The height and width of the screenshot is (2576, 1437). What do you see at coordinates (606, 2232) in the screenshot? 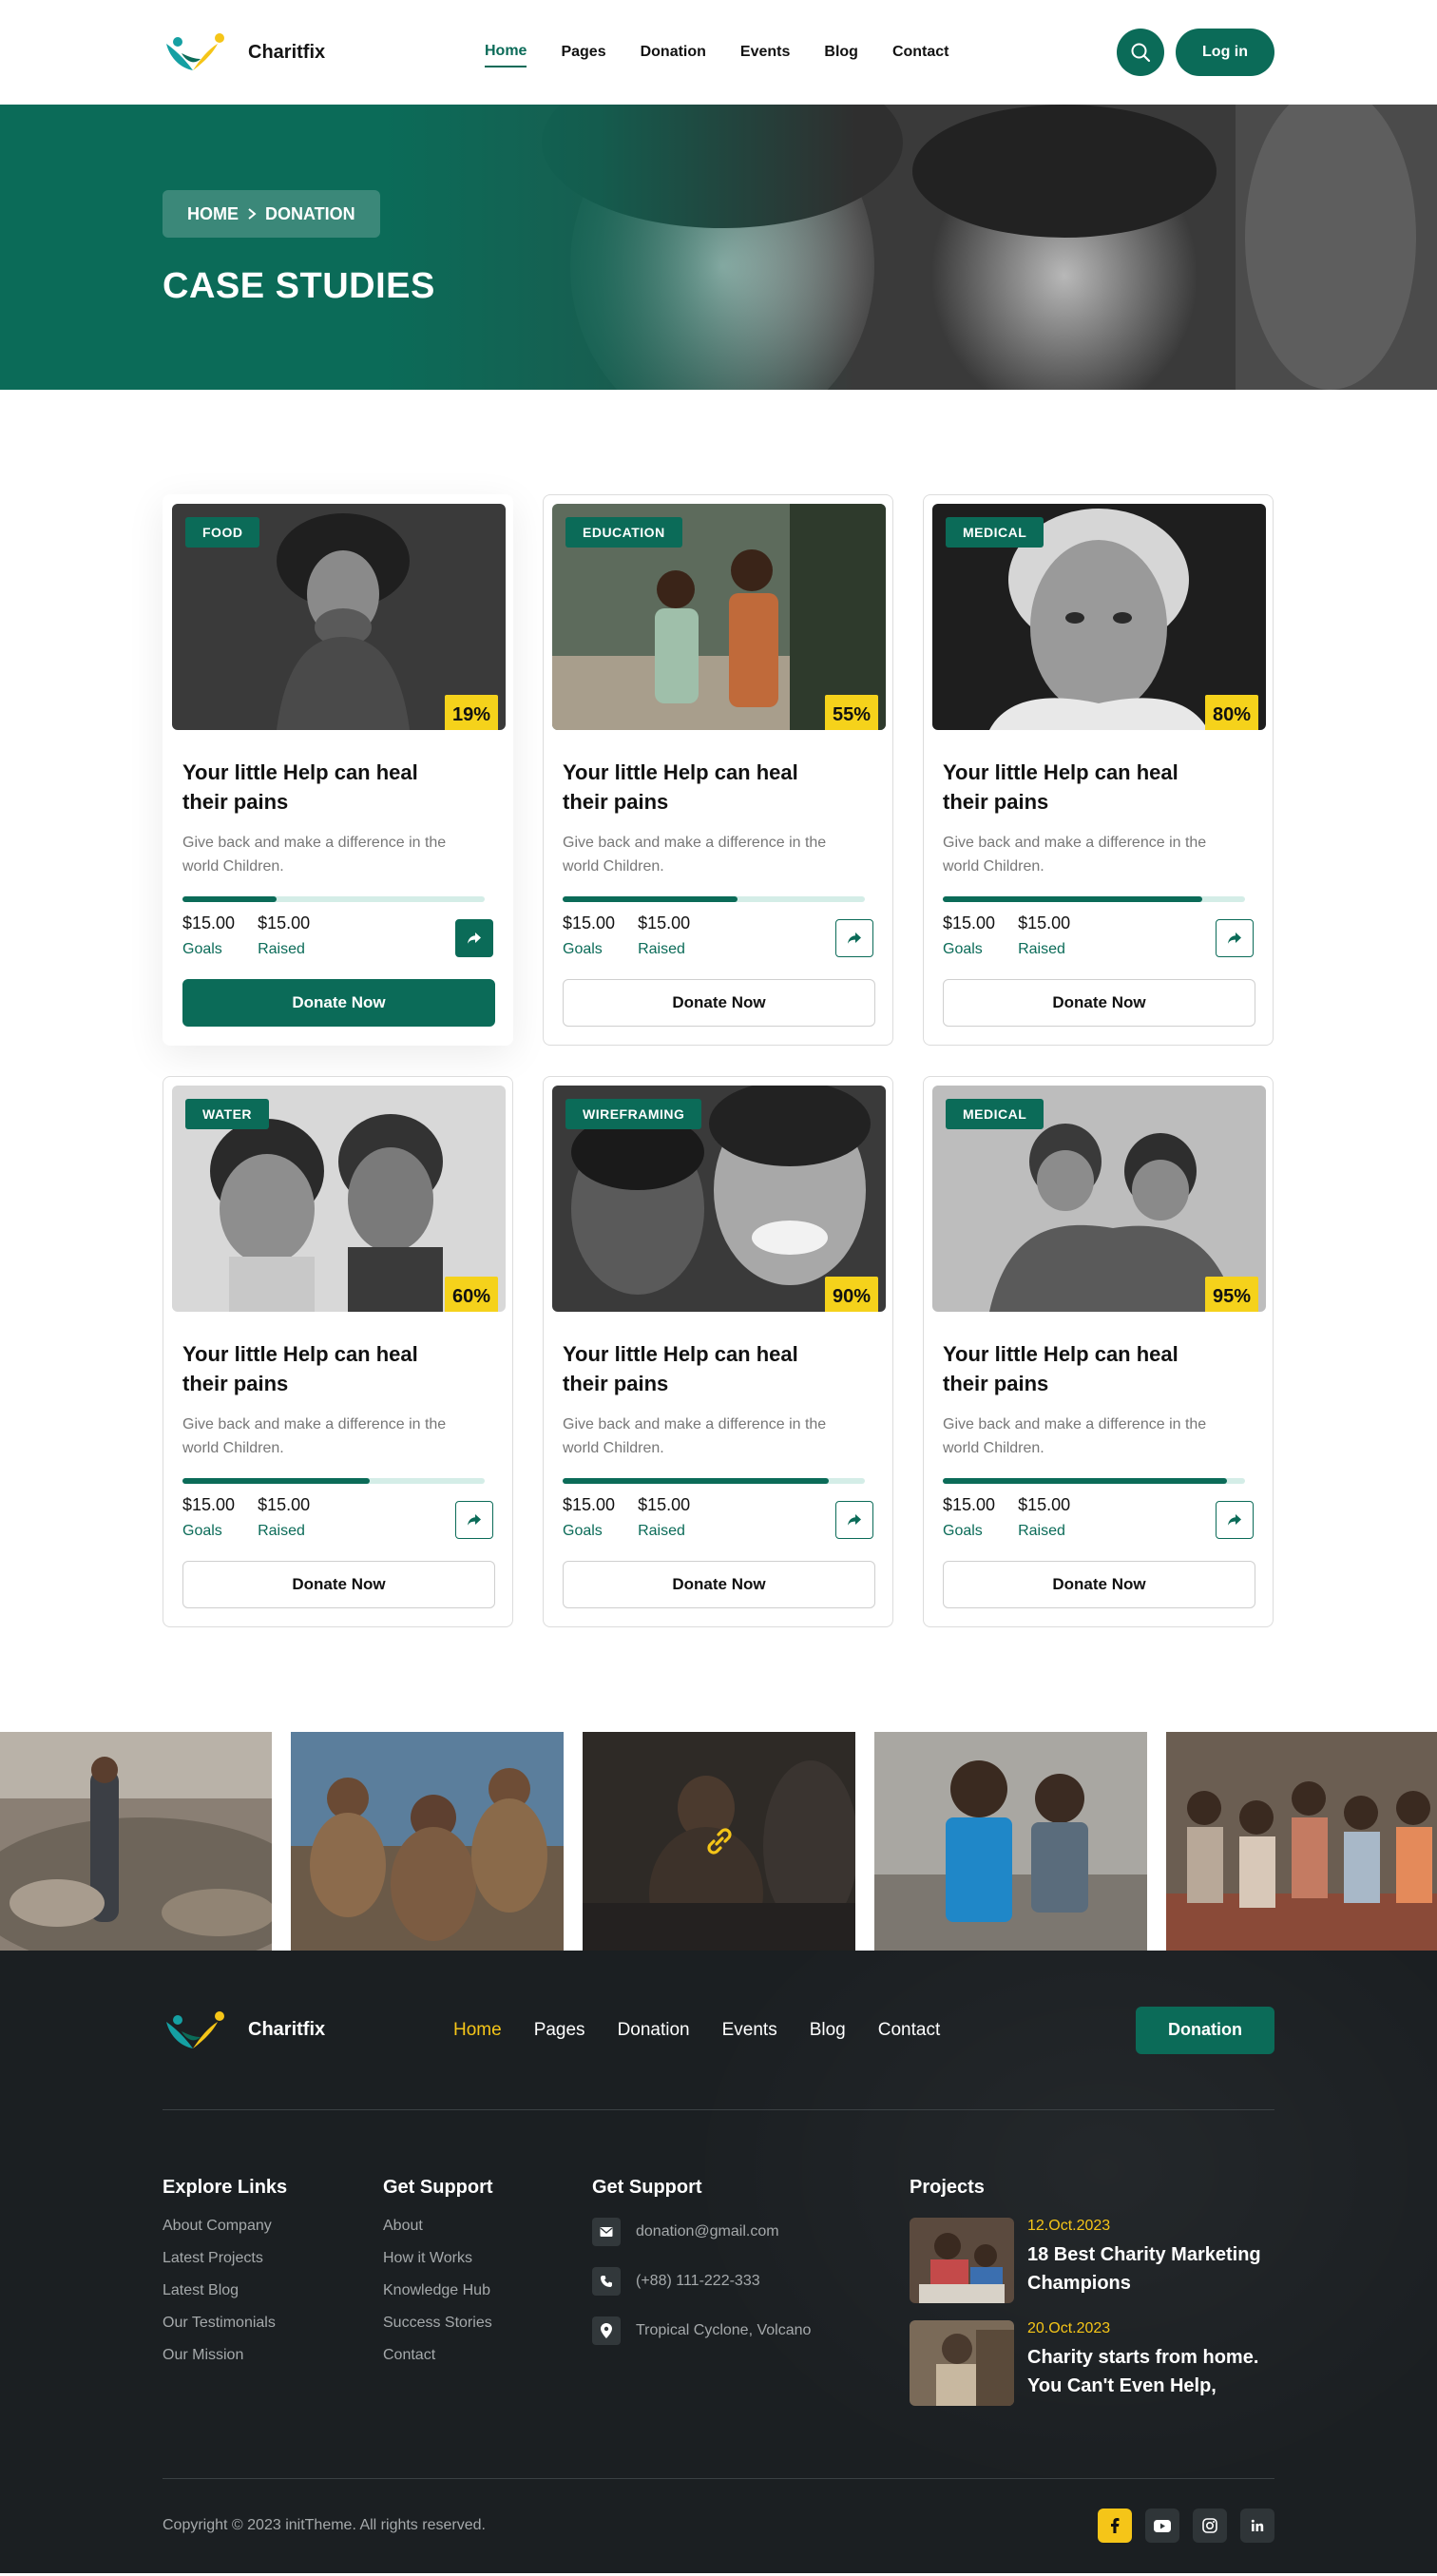
I see `email-icon` at bounding box center [606, 2232].